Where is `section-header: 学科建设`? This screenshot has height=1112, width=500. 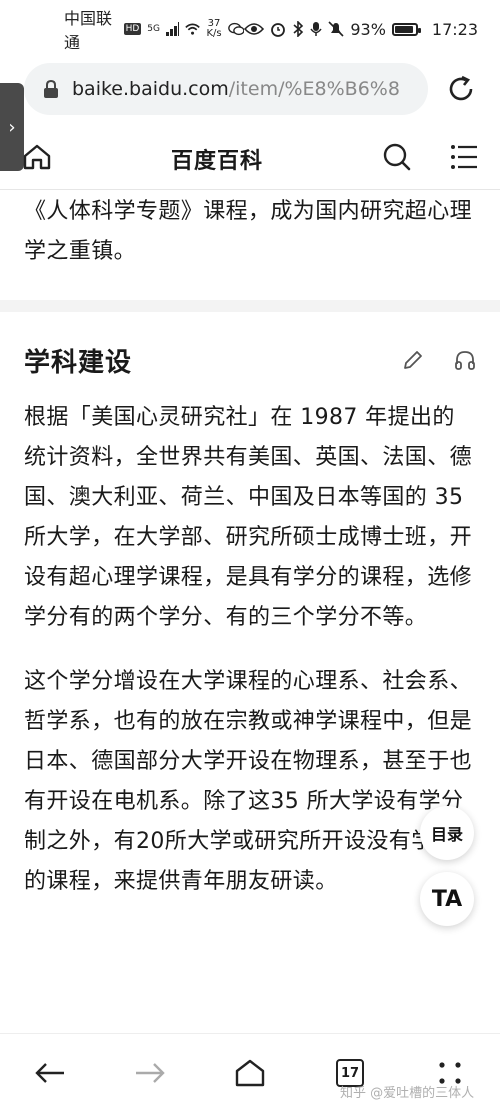
section-header: 学科建设 is located at coordinates (250, 360).